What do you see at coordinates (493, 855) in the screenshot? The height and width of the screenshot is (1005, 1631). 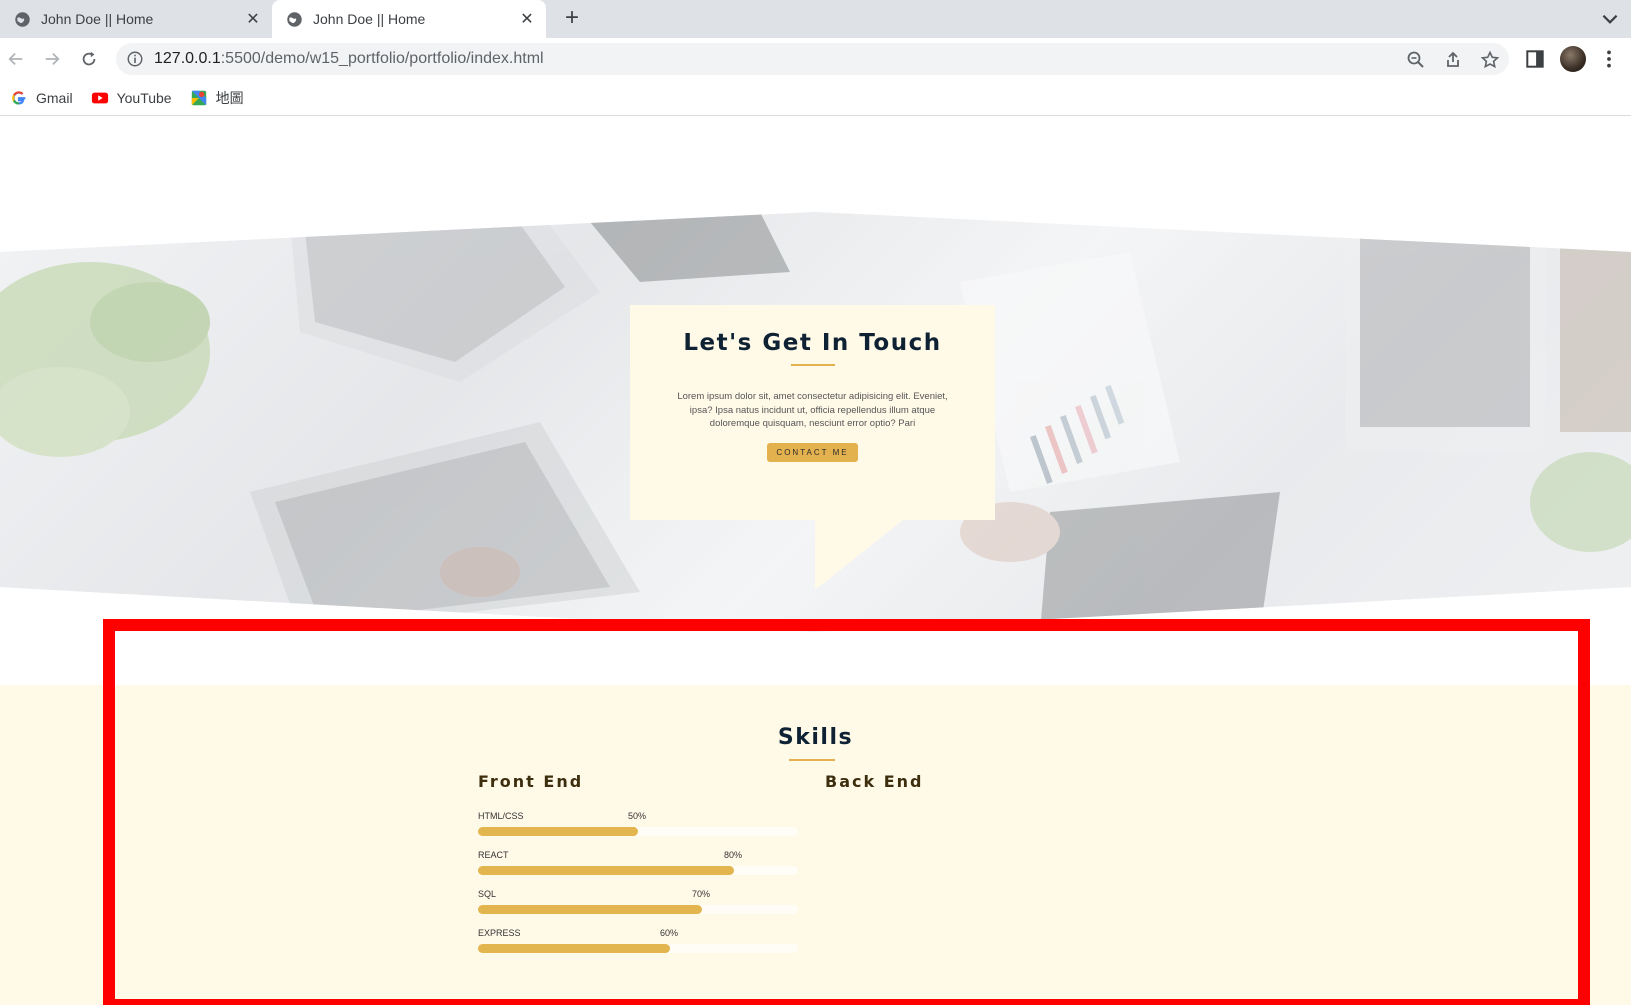 I see `skill-name: REACT` at bounding box center [493, 855].